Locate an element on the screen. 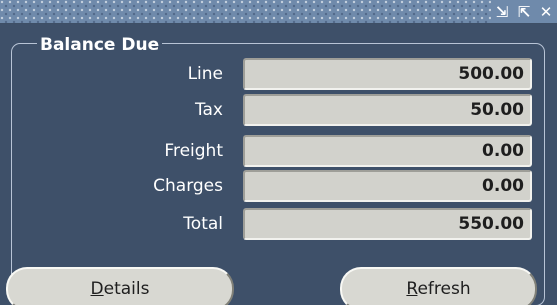 The width and height of the screenshot is (557, 305). tax-field: 50.00 is located at coordinates (387, 110).